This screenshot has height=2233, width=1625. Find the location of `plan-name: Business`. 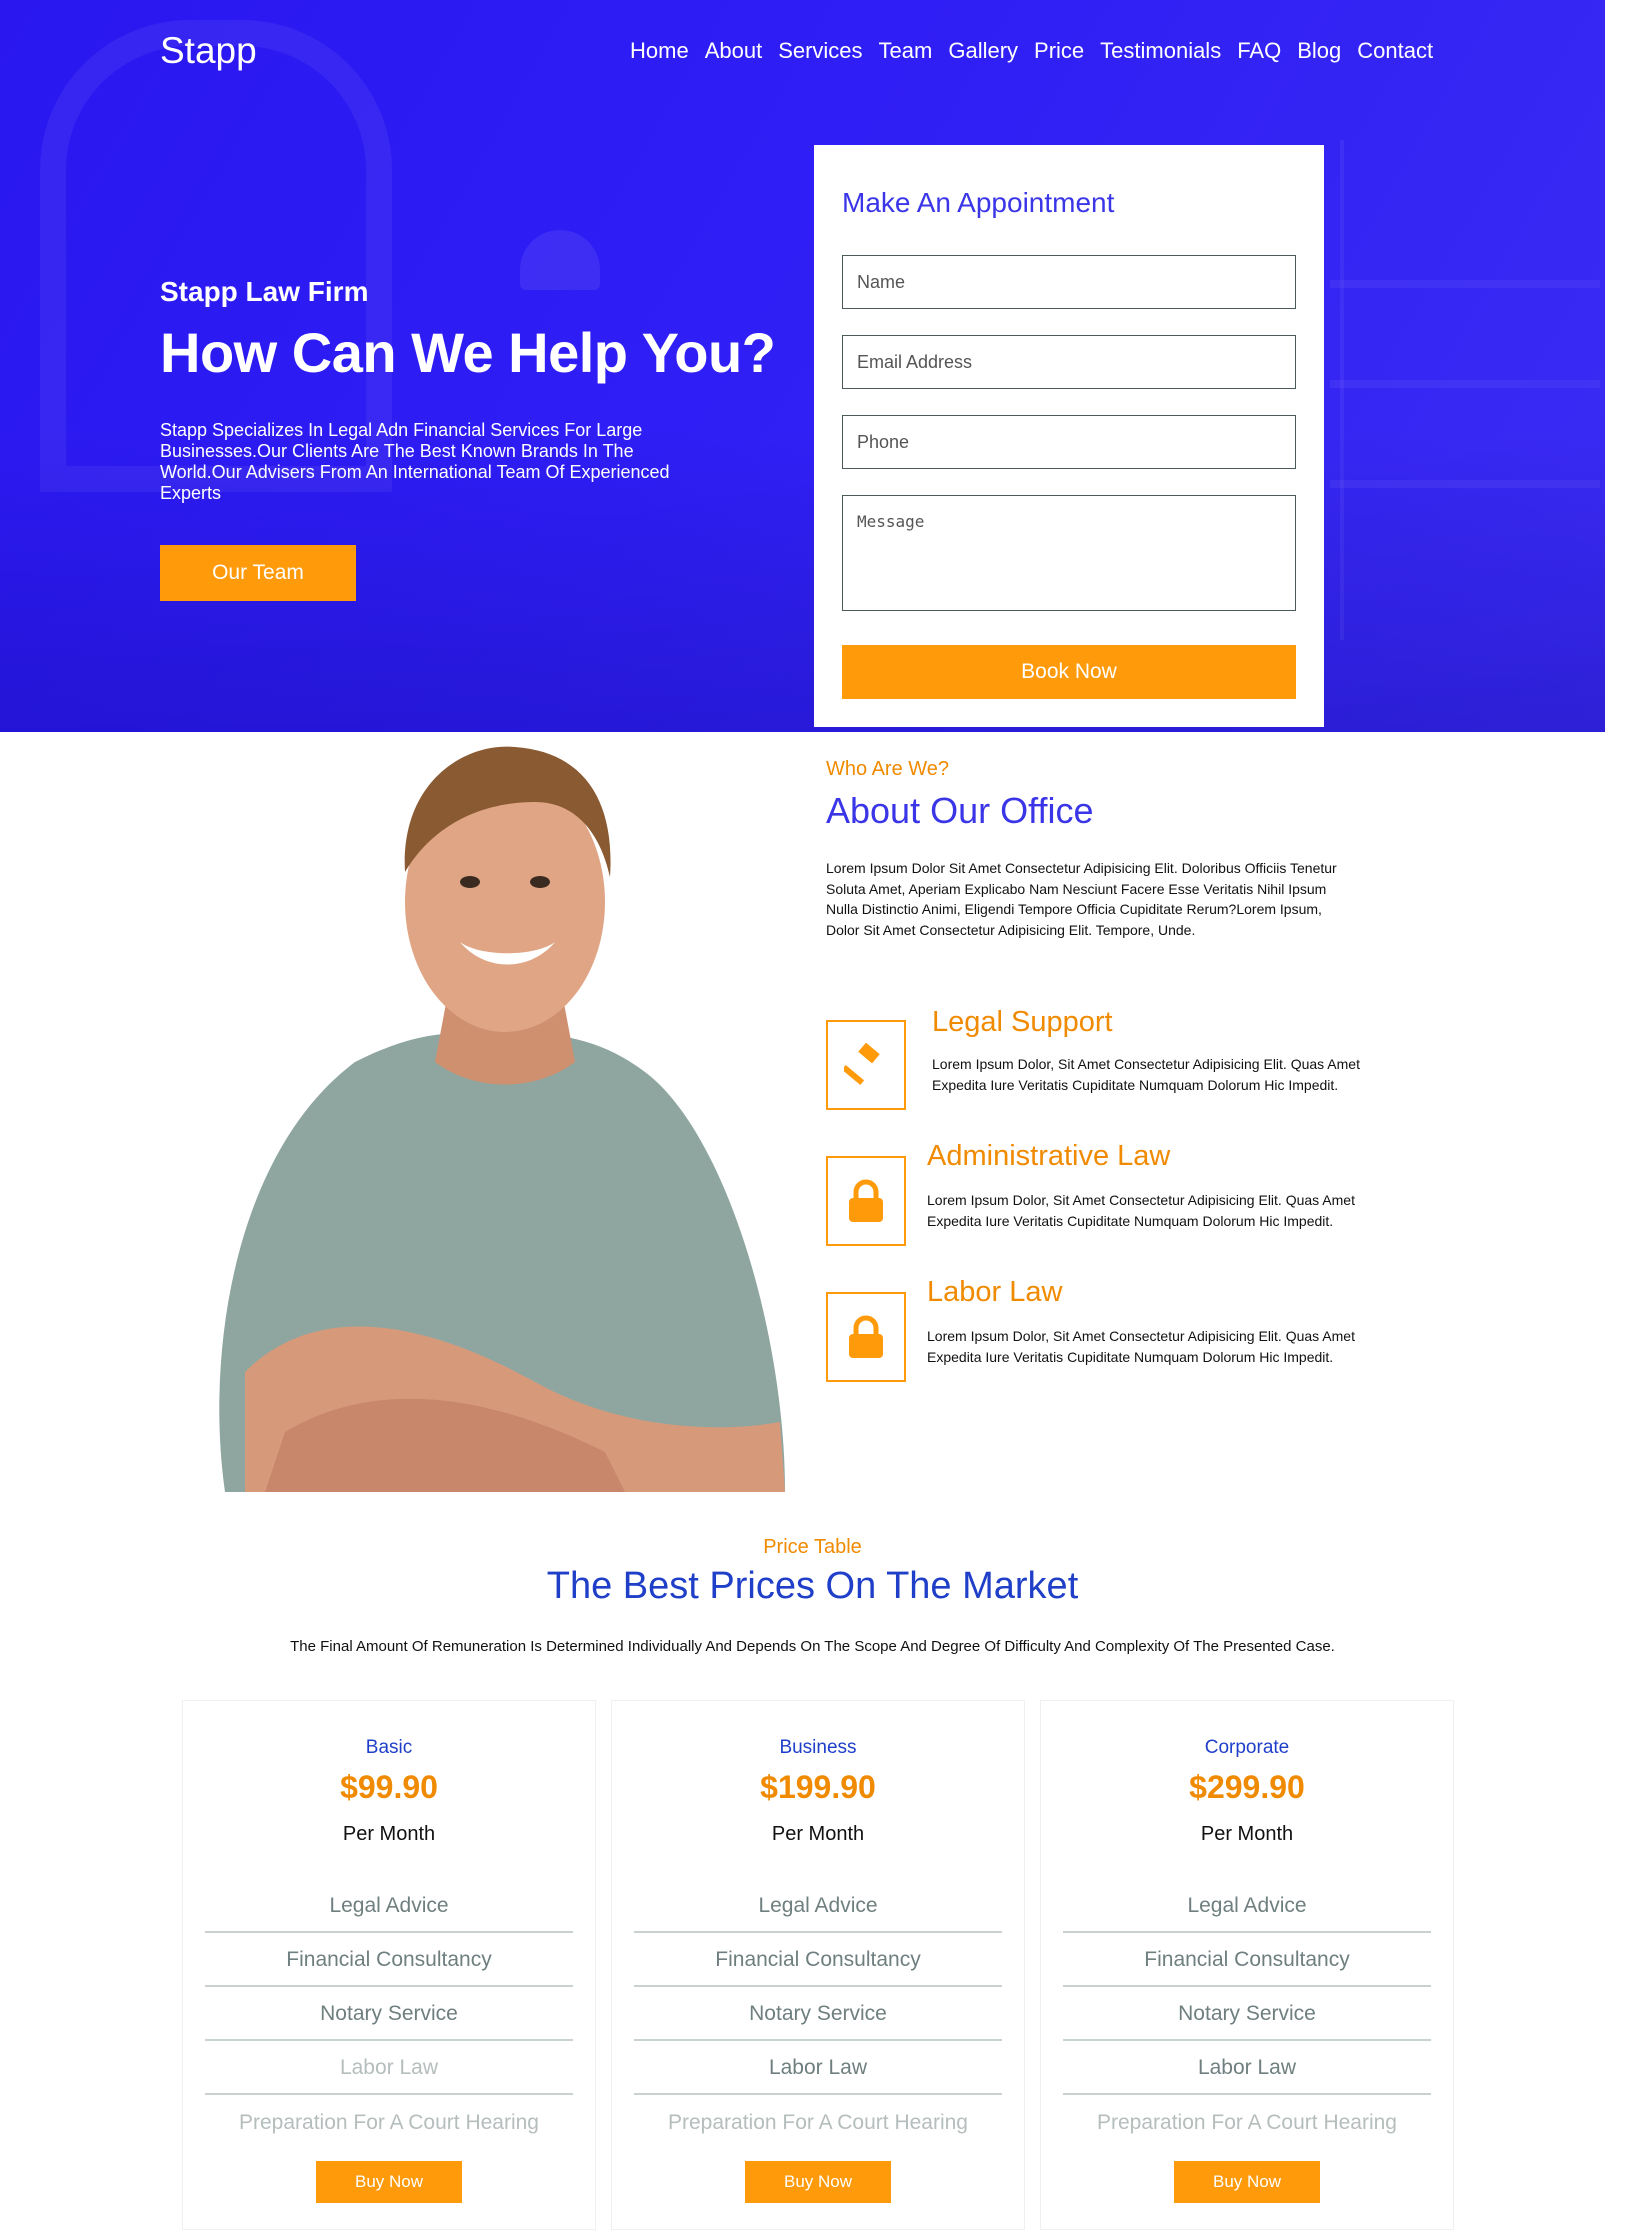

plan-name: Business is located at coordinates (818, 1747).